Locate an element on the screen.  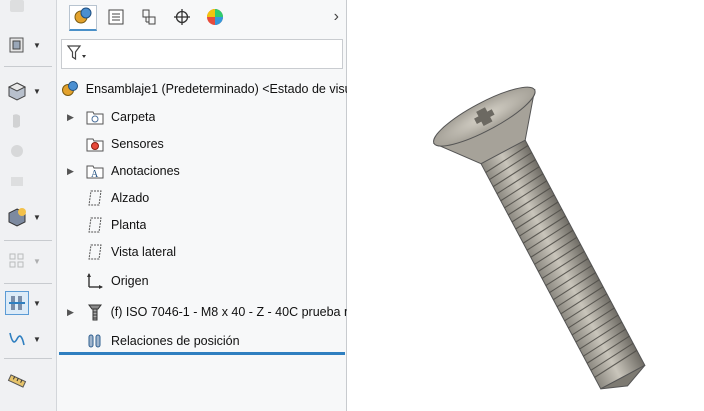
tab-feature-manager is located at coordinates (83, 18).